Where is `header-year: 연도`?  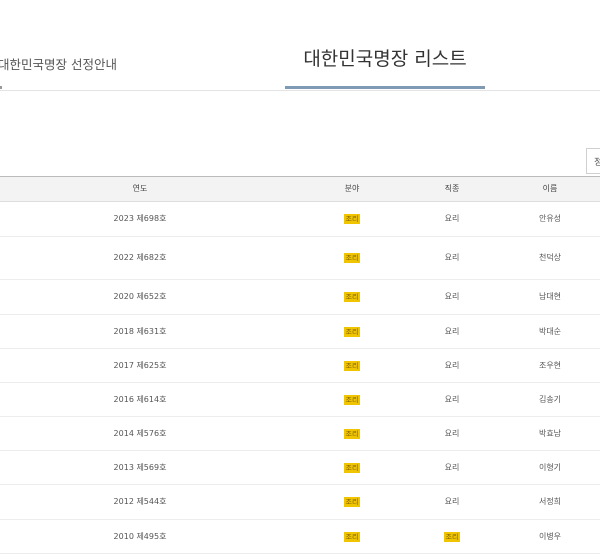
header-year: 연도 is located at coordinates (140, 188).